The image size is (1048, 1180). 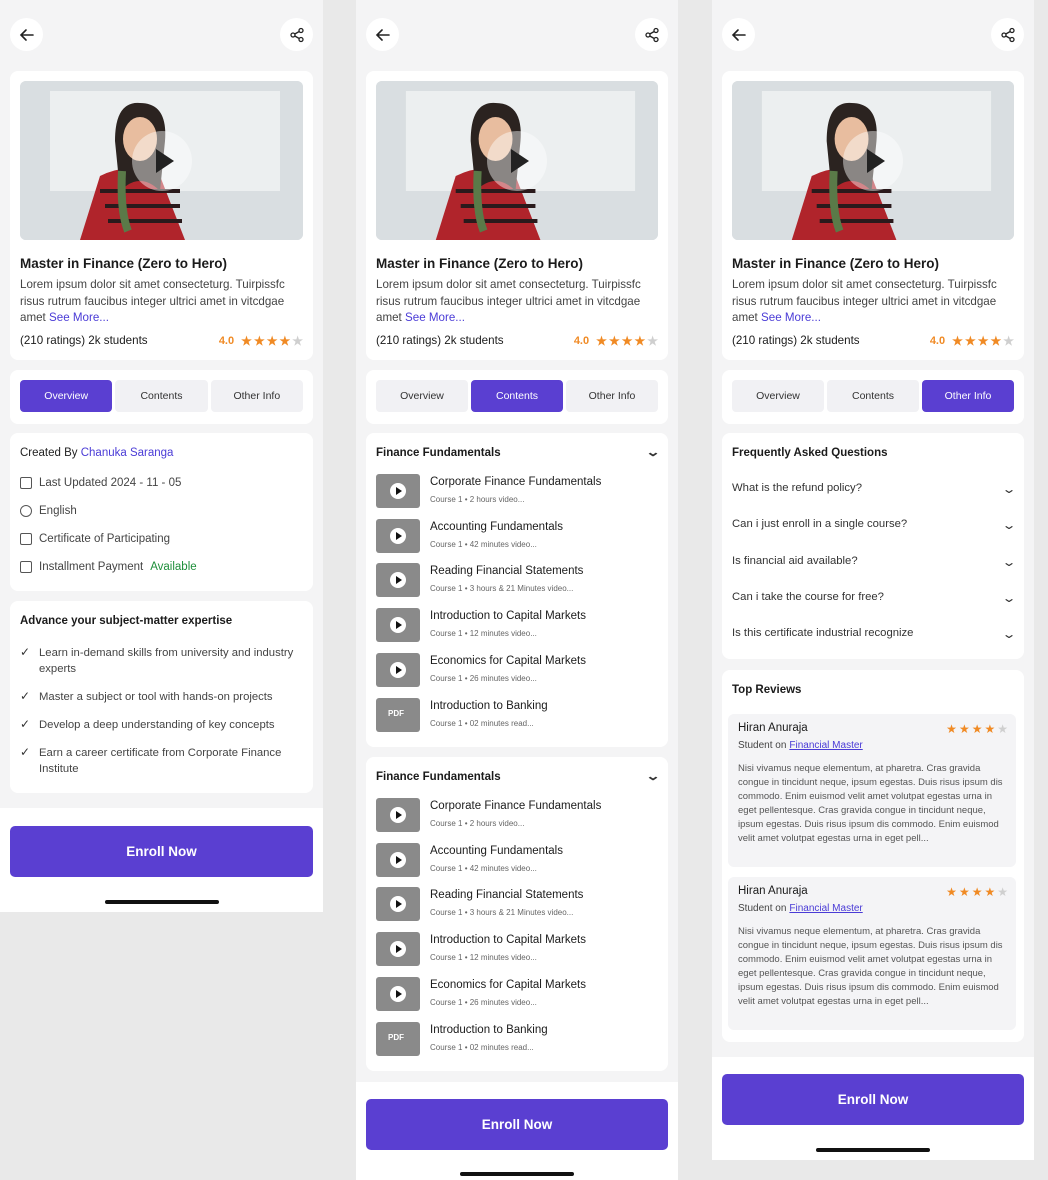 I want to click on installment-row: Installment Payment Available, so click(x=108, y=567).